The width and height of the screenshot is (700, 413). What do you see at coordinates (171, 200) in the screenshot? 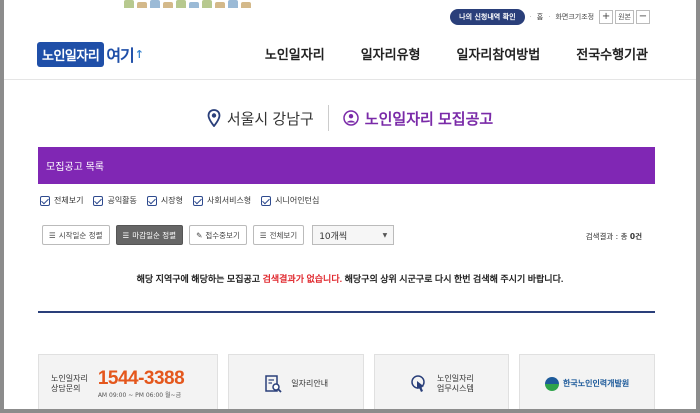
I see `filter-label: 시장형` at bounding box center [171, 200].